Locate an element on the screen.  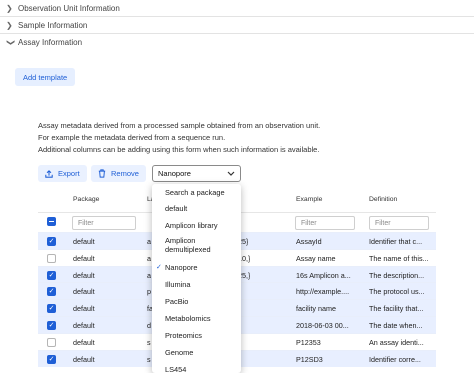
dropdown-option-label: Search a package is located at coordinates (195, 192).